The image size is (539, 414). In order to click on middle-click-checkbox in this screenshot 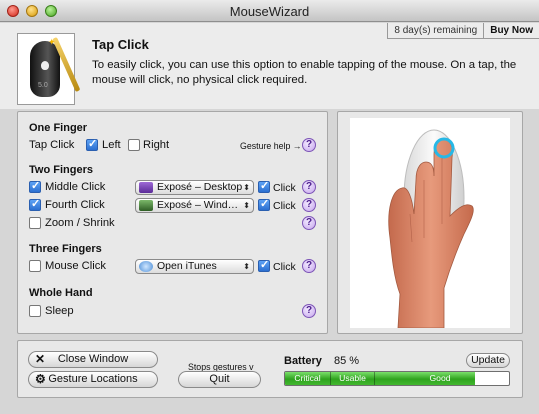, I will do `click(35, 186)`.